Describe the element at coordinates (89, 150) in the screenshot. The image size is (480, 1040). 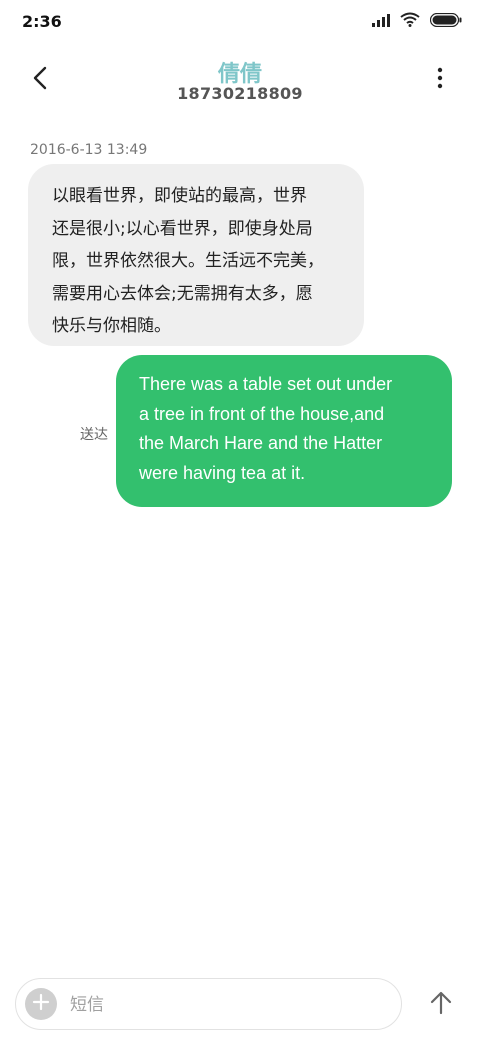
I see `message-timestamp: 2016-6-13 13:49` at that location.